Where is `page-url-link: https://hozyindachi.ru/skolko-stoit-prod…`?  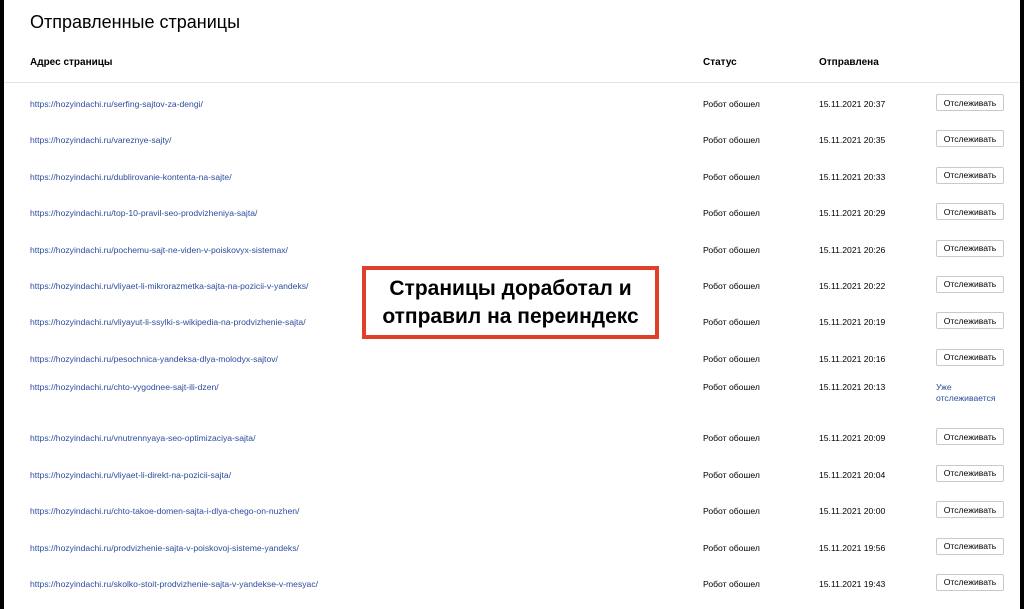 page-url-link: https://hozyindachi.ru/skolko-stoit-prod… is located at coordinates (174, 584).